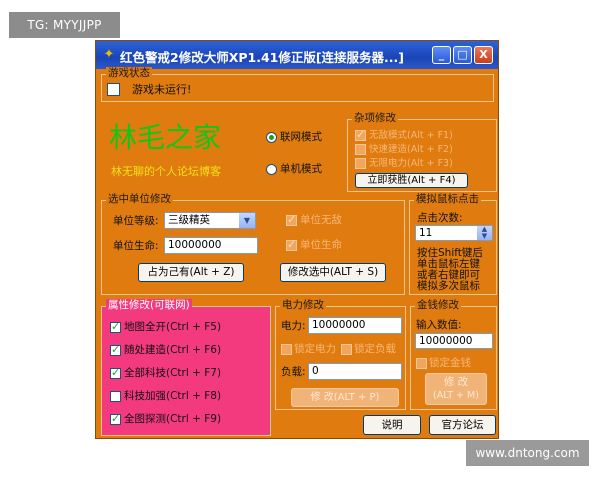  Describe the element at coordinates (411, 135) in the screenshot. I see `misc-item-1: 无敌模式(Alt + F1)` at that location.